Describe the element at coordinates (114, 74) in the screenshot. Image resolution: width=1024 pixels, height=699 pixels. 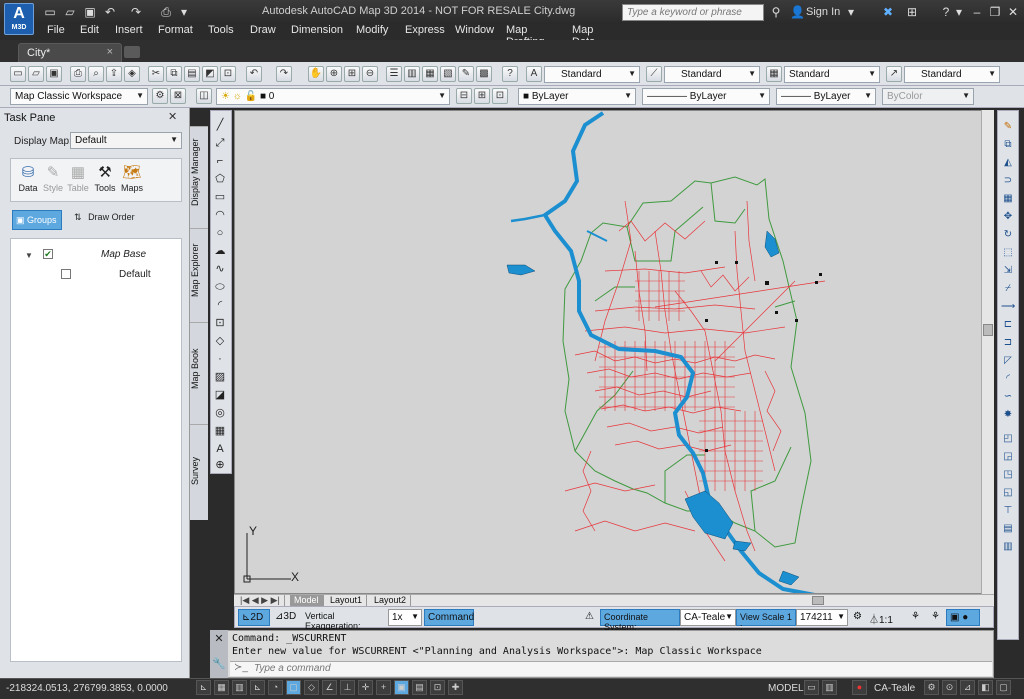
I see `publish-icon: ⇪` at that location.